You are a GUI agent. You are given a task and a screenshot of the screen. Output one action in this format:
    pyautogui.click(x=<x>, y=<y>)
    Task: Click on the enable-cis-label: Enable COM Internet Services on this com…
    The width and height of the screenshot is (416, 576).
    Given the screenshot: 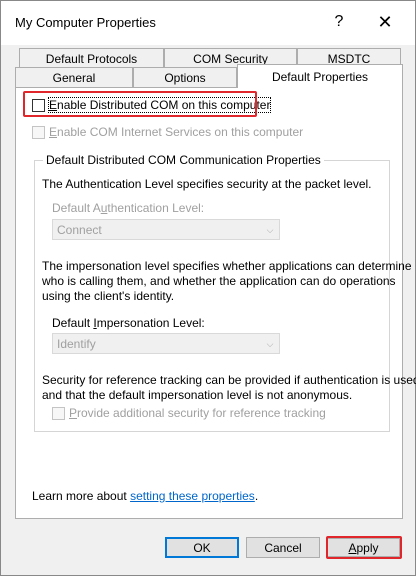 What is the action you would take?
    pyautogui.click(x=176, y=132)
    